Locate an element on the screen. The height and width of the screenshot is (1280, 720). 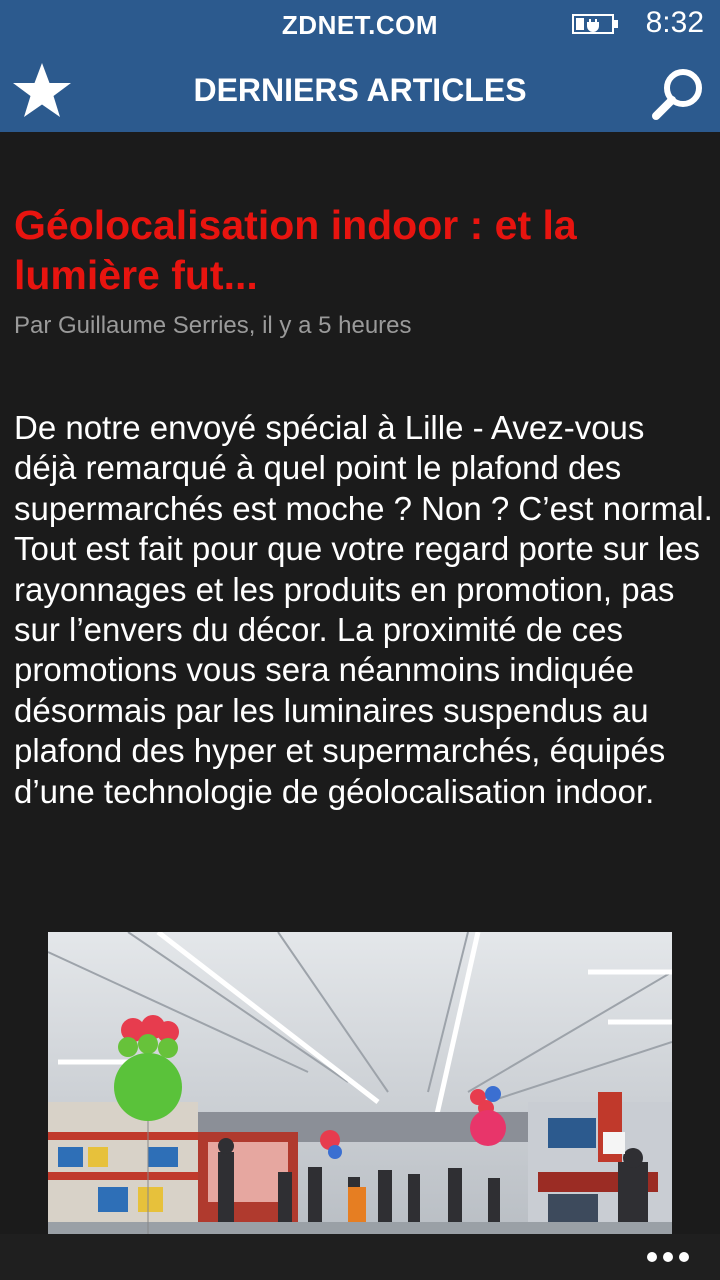
search-icon is located at coordinates (678, 94).